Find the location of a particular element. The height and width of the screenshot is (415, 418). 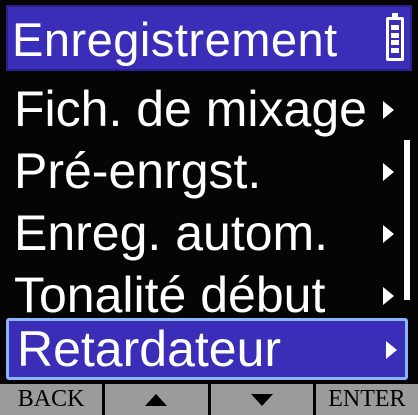

menu-item-tonalite-debut: Tonalité début is located at coordinates (204, 295).